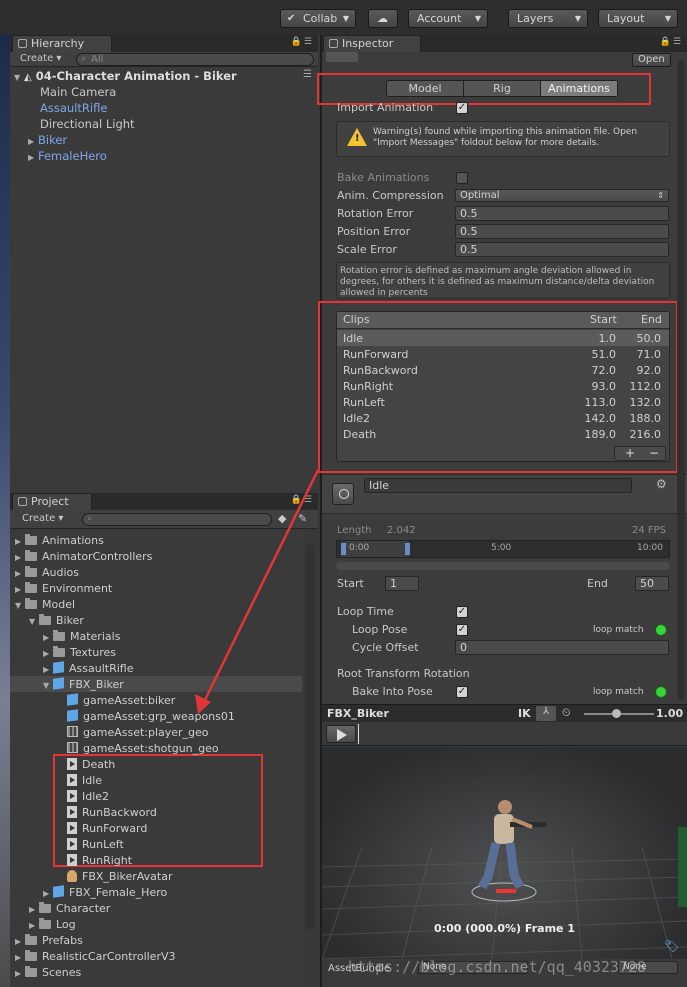  I want to click on project-item: ▶ Scenes, so click(48, 973).